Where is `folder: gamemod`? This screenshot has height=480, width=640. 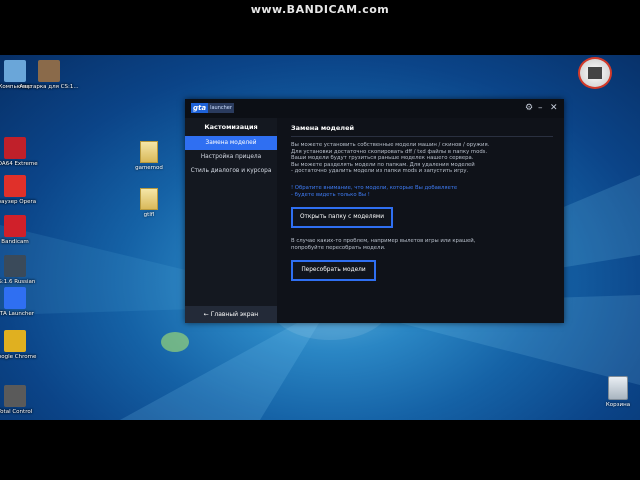 folder: gamemod is located at coordinates (149, 156).